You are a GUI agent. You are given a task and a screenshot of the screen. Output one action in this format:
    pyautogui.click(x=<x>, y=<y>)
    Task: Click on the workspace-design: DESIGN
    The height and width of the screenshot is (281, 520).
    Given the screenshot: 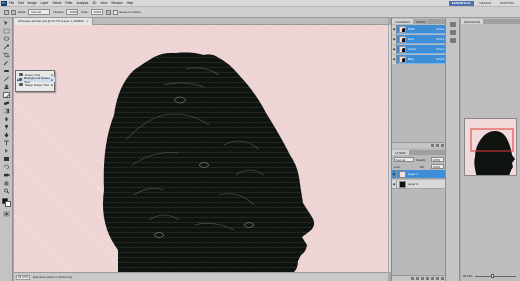 What is the action you would take?
    pyautogui.click(x=486, y=3)
    